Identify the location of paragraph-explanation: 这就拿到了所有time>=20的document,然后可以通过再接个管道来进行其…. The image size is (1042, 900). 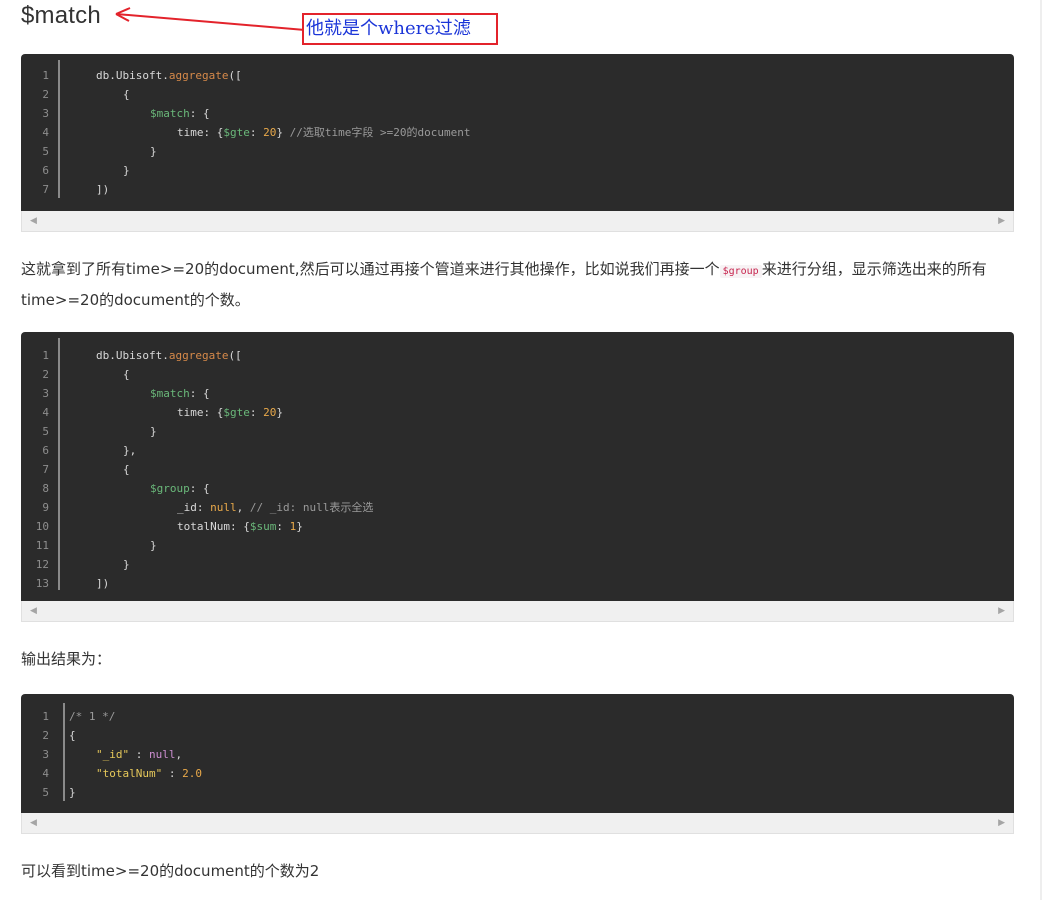
(516, 284).